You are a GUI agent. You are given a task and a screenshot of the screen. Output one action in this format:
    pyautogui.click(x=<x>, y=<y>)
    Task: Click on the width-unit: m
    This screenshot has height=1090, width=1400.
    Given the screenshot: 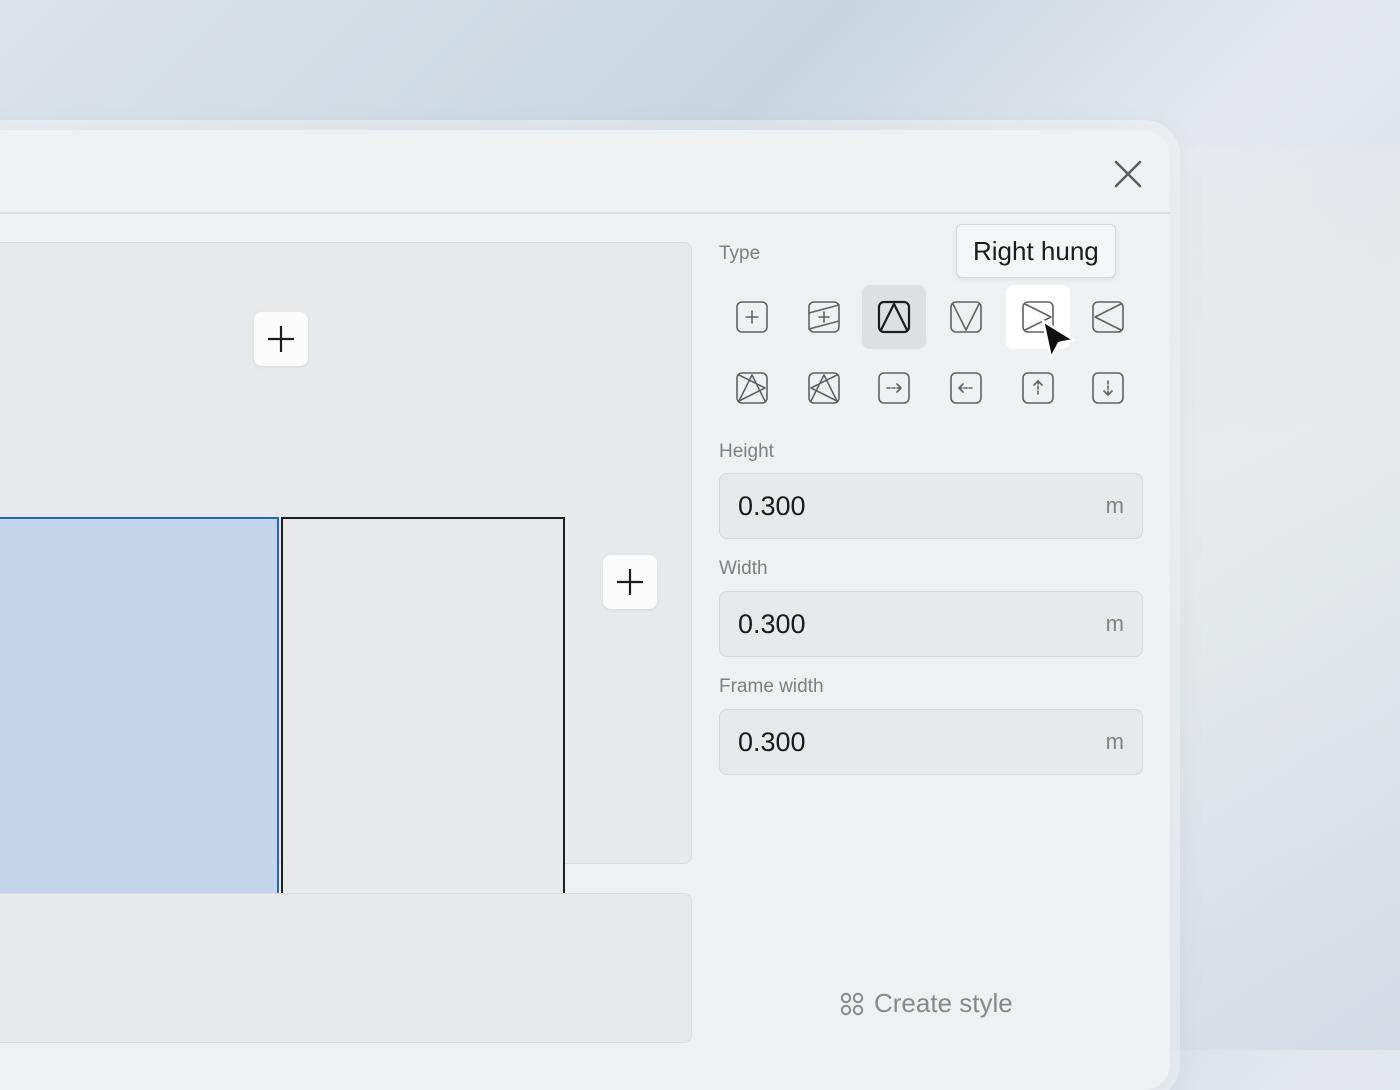 What is the action you would take?
    pyautogui.click(x=1114, y=623)
    